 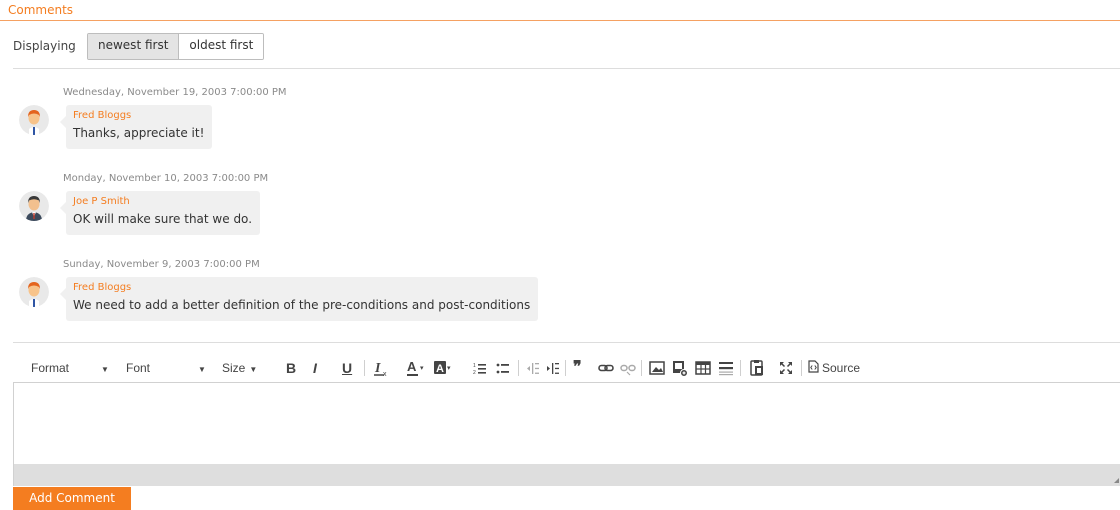 I want to click on format-dropdown-label: Format, so click(x=50, y=368).